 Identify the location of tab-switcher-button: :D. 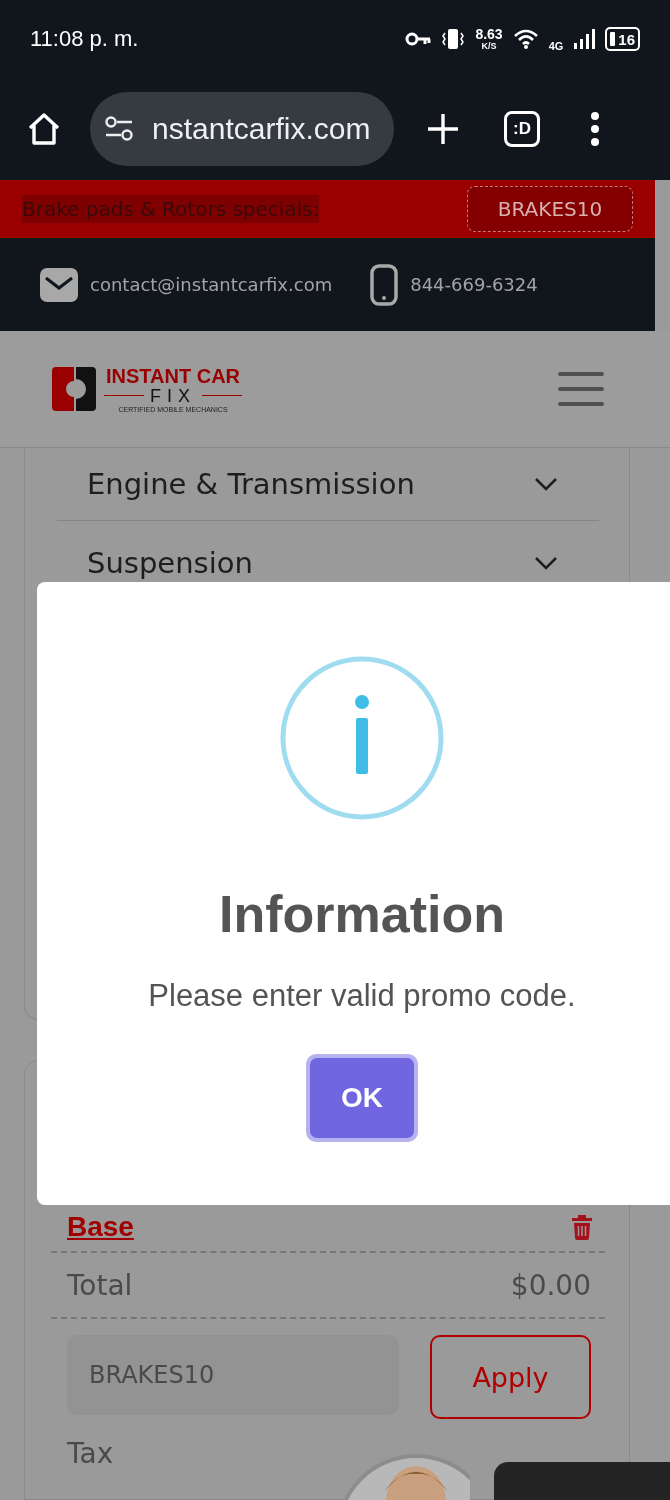
(522, 129).